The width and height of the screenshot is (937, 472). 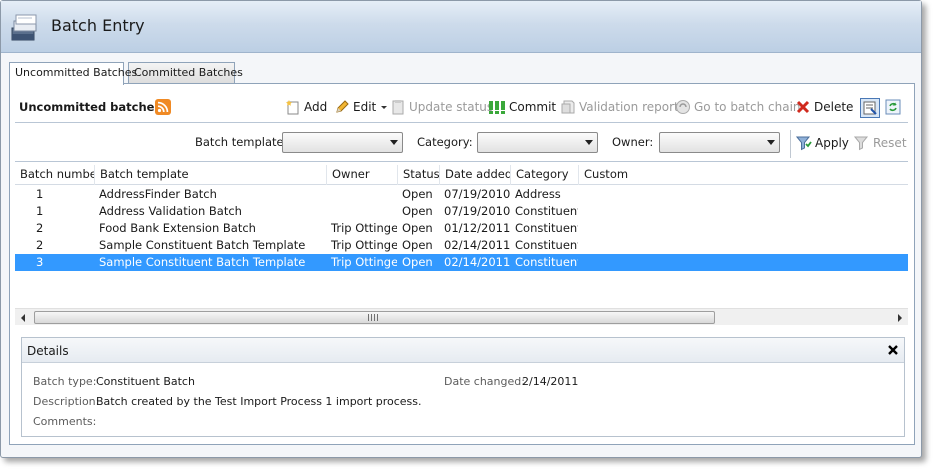 I want to click on rss-feed-icon, so click(x=163, y=107).